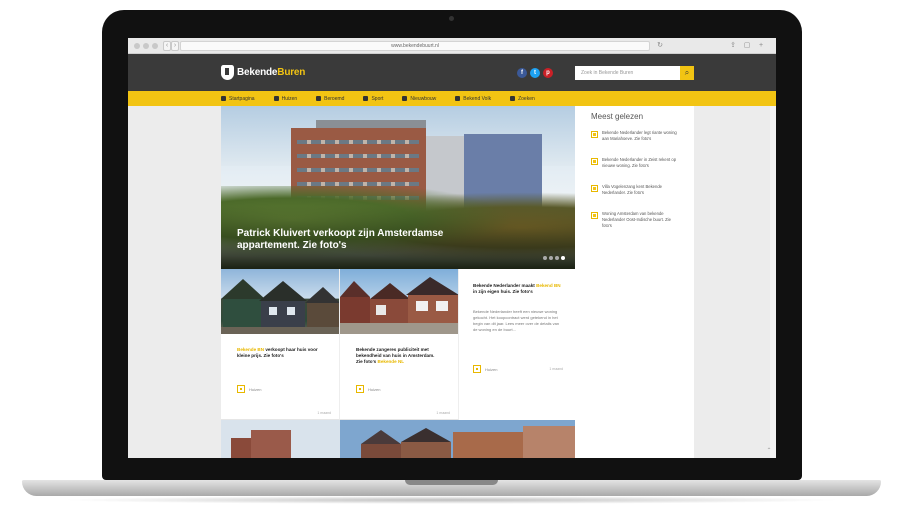 The height and width of the screenshot is (510, 903). Describe the element at coordinates (563, 258) in the screenshot. I see `slider-dot-active` at that location.